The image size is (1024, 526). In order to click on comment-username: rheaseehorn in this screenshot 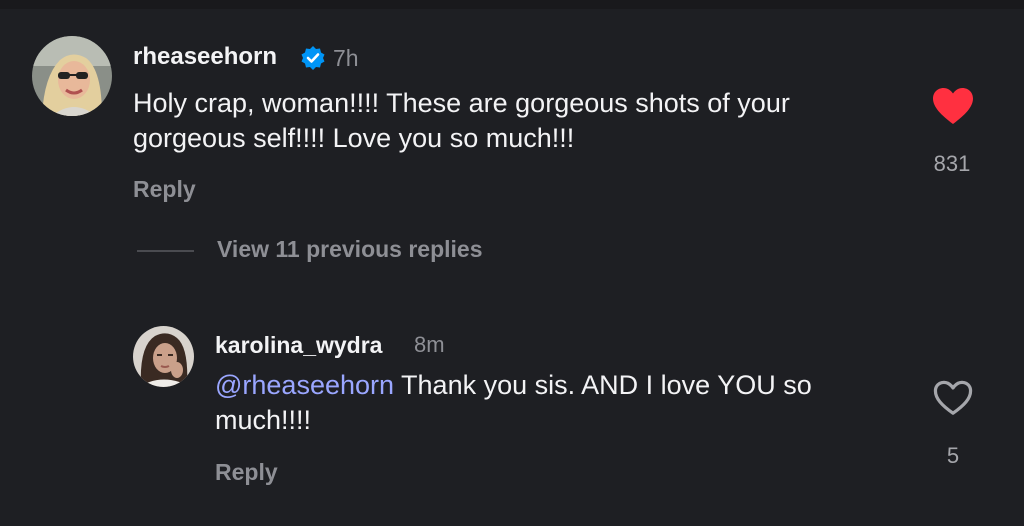, I will do `click(205, 57)`.